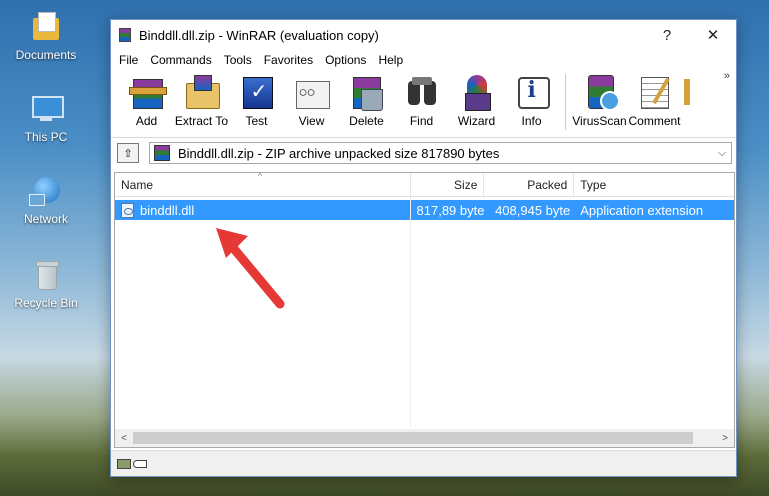 This screenshot has height=496, width=769. Describe the element at coordinates (390, 60) in the screenshot. I see `menu-help: Help` at that location.